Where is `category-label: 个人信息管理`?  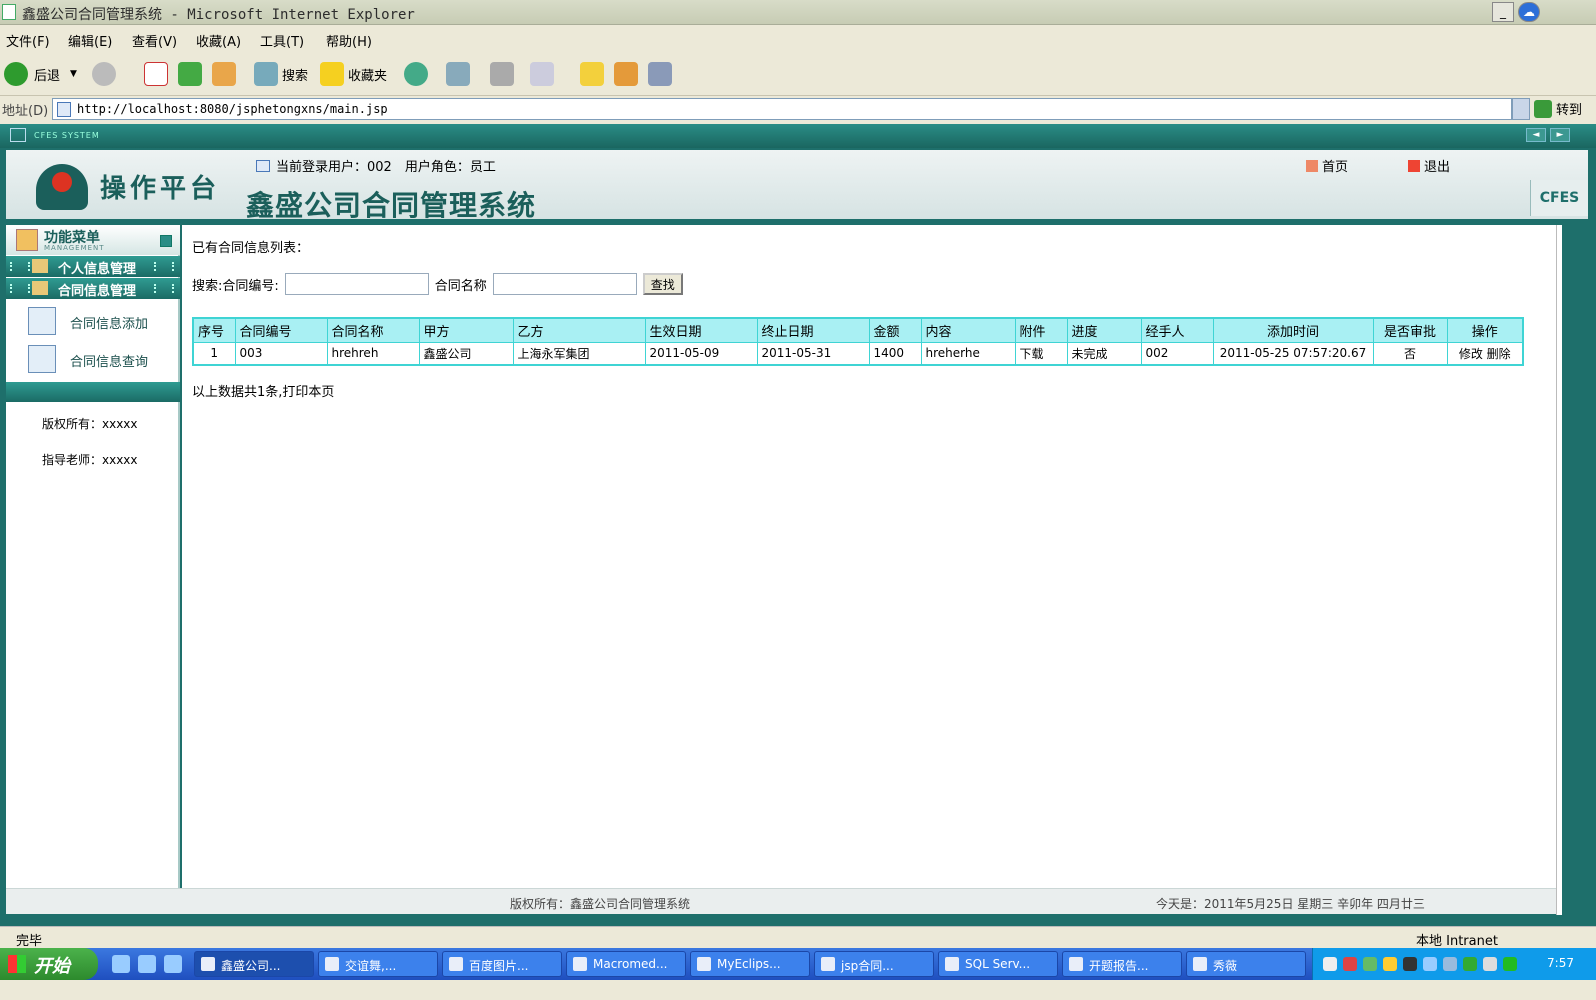
category-label: 个人信息管理 is located at coordinates (97, 269).